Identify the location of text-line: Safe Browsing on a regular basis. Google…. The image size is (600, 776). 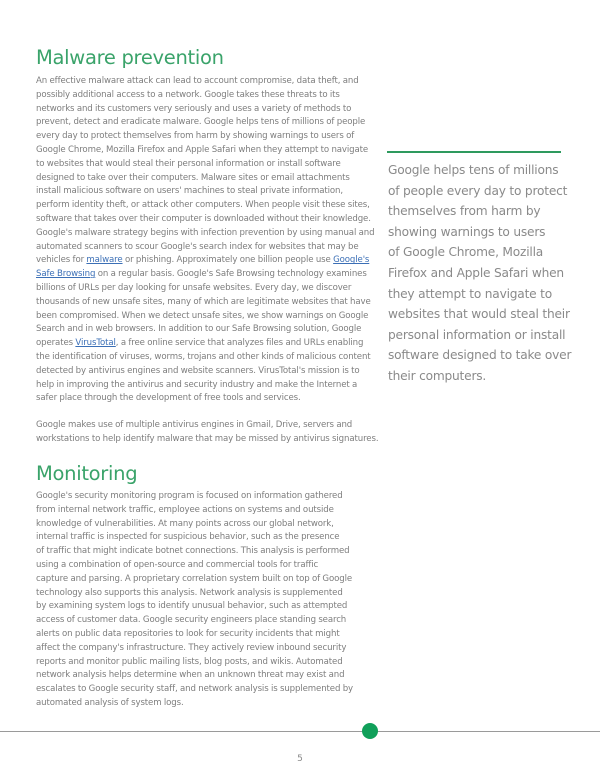
(202, 275).